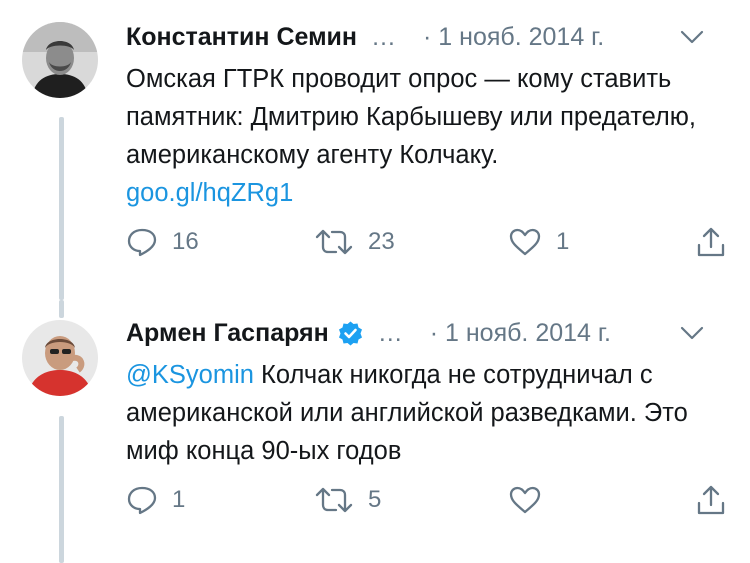  Describe the element at coordinates (375, 499) in the screenshot. I see `retweet-count: 5` at that location.